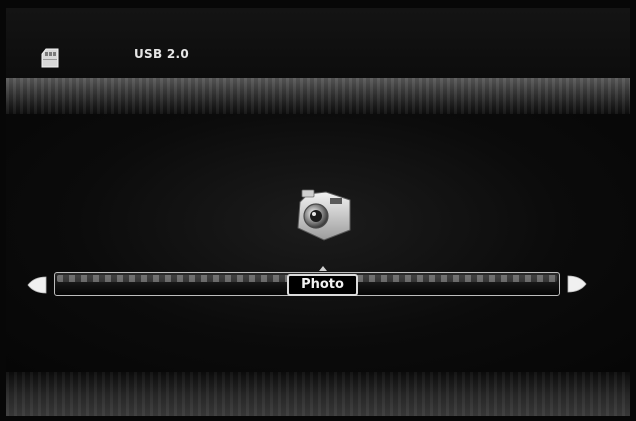 The width and height of the screenshot is (636, 421). What do you see at coordinates (162, 54) in the screenshot?
I see `device-label: USB 2.0` at bounding box center [162, 54].